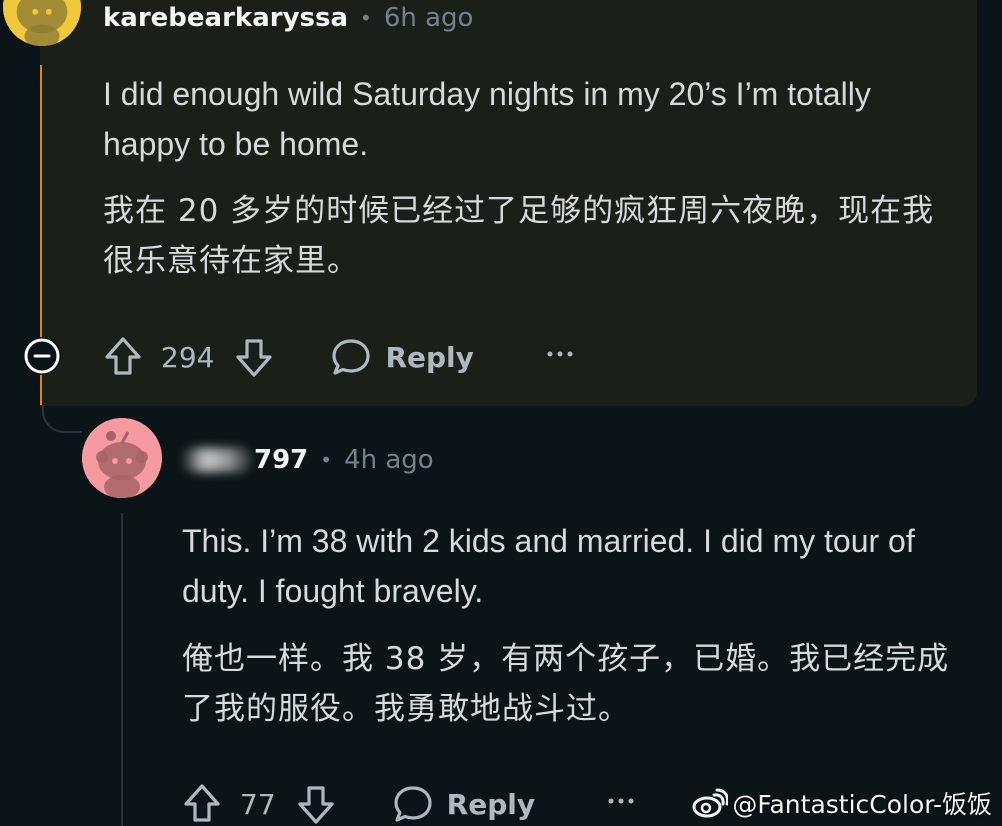 This screenshot has height=826, width=1002. I want to click on timestamp: 4h ago, so click(389, 460).